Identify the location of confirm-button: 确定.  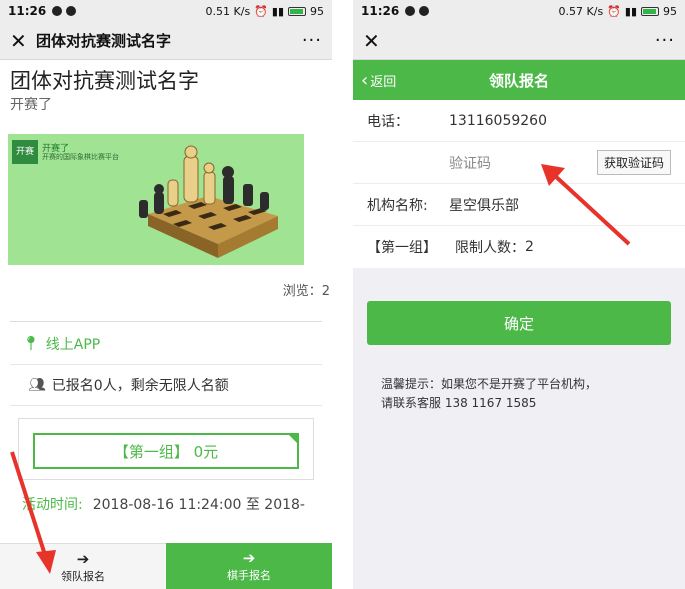
(519, 323).